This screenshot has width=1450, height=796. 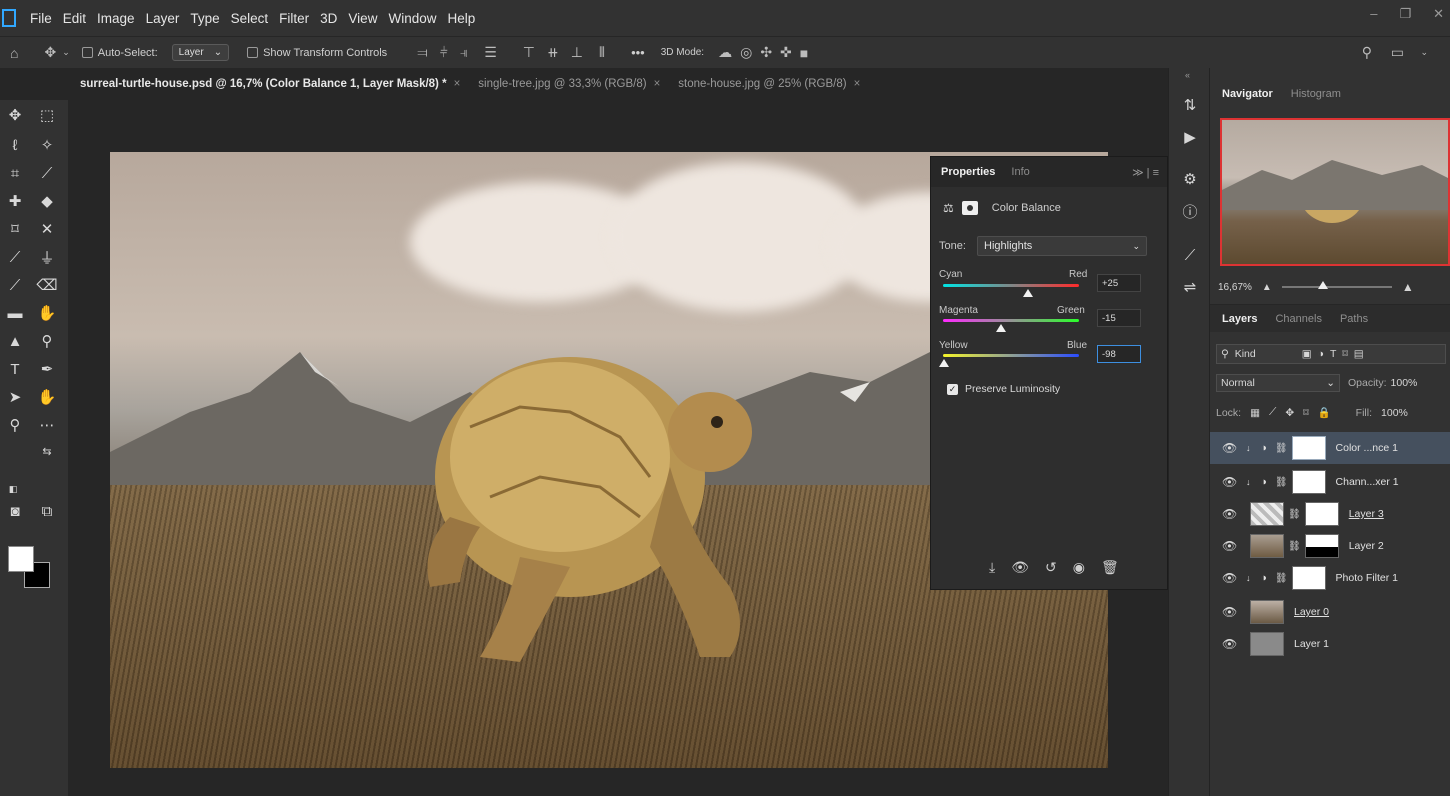 I want to click on 3d-slide-icon: ✜, so click(x=786, y=52).